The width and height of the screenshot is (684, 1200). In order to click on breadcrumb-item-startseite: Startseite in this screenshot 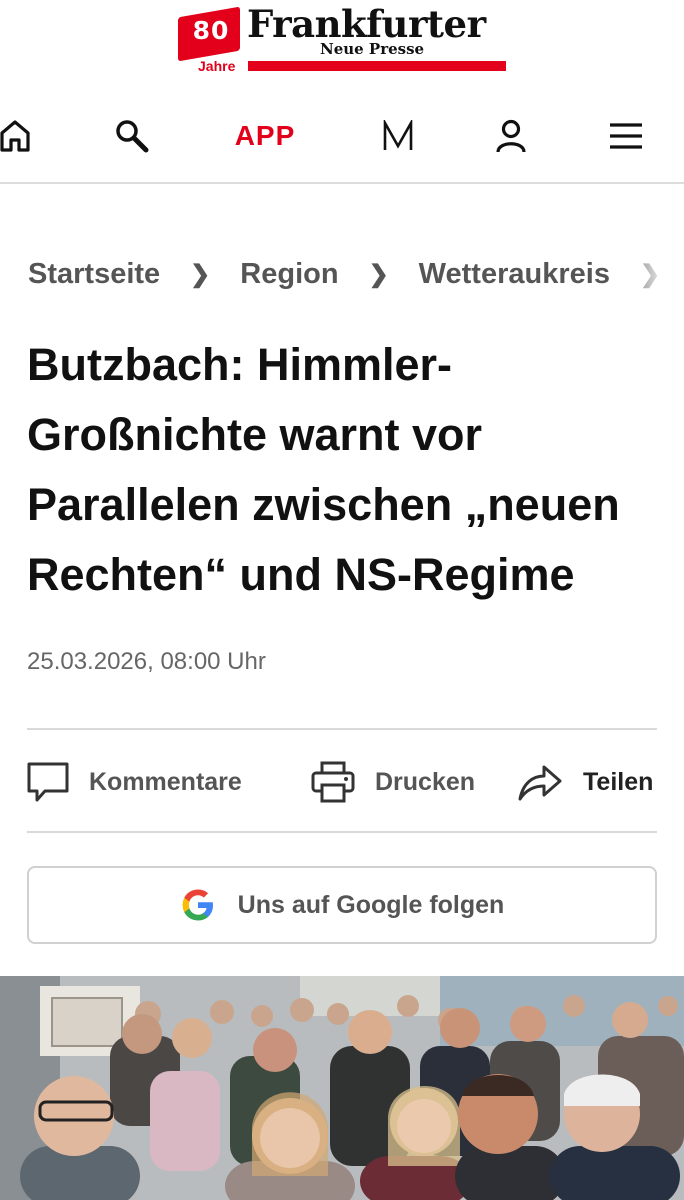, I will do `click(94, 274)`.